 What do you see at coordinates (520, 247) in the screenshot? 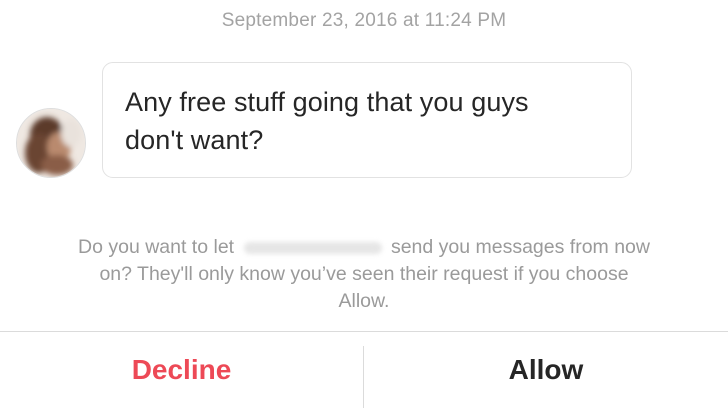
I see `request-prompt-suffix: send you messages from now` at bounding box center [520, 247].